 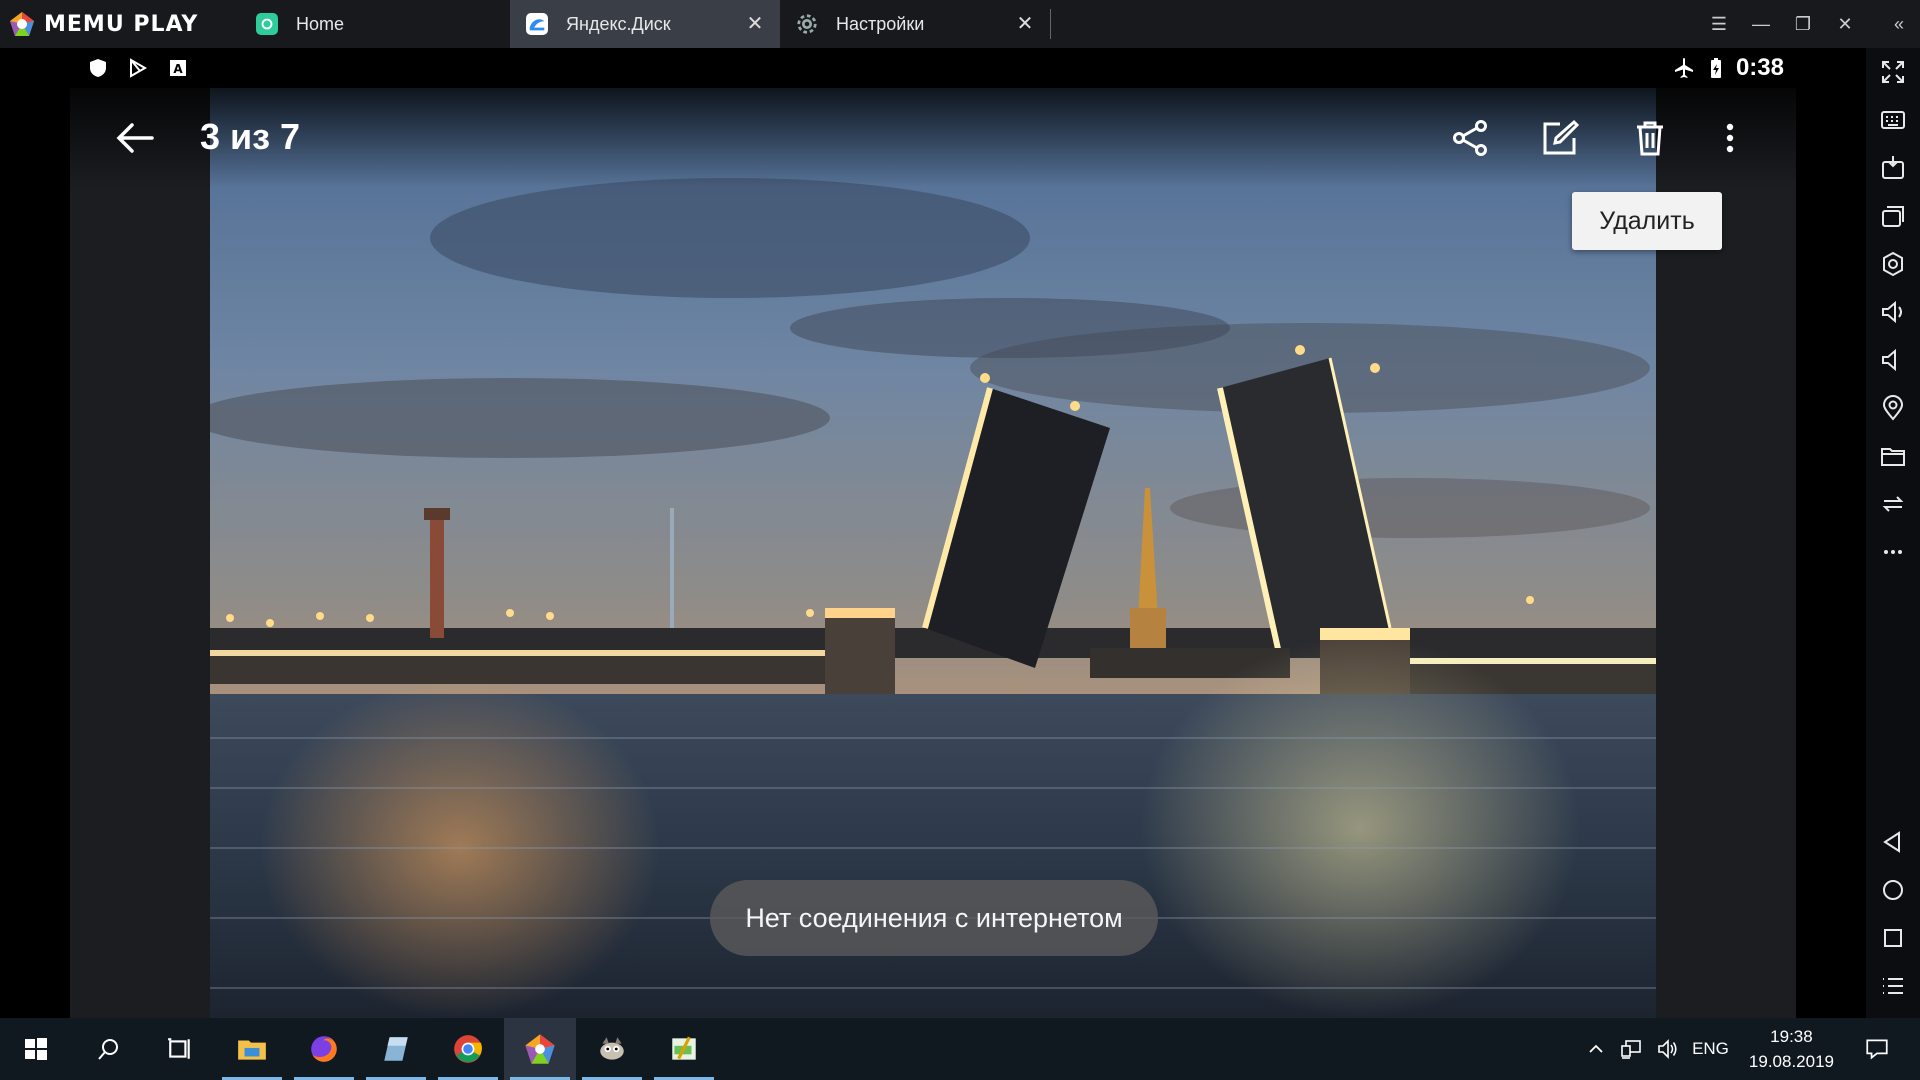 I want to click on taskbar-gimp, so click(x=612, y=1049).